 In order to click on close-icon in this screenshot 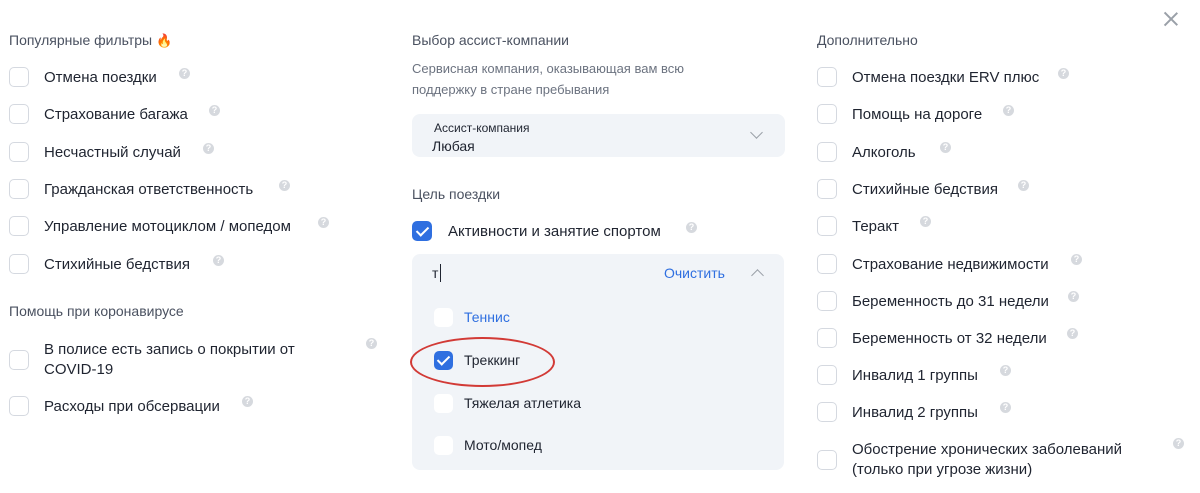, I will do `click(1171, 19)`.